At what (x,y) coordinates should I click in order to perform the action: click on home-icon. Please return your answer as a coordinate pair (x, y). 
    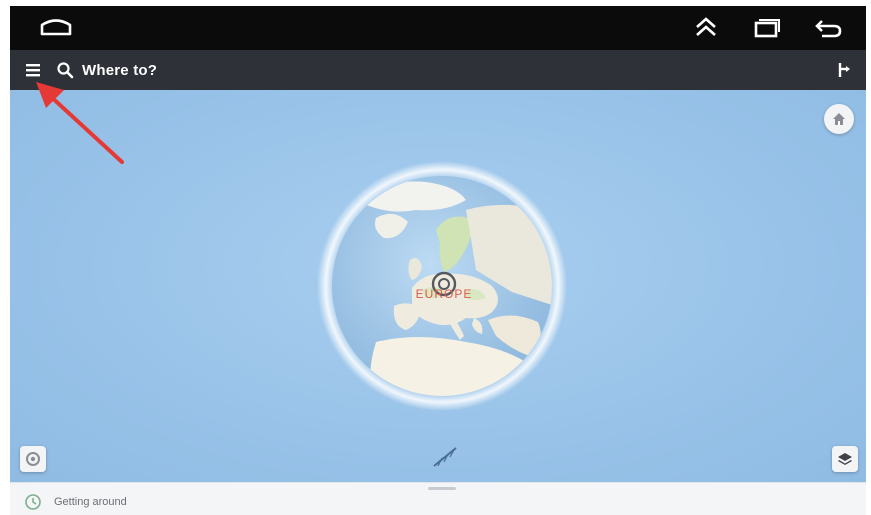
    Looking at the image, I should click on (839, 119).